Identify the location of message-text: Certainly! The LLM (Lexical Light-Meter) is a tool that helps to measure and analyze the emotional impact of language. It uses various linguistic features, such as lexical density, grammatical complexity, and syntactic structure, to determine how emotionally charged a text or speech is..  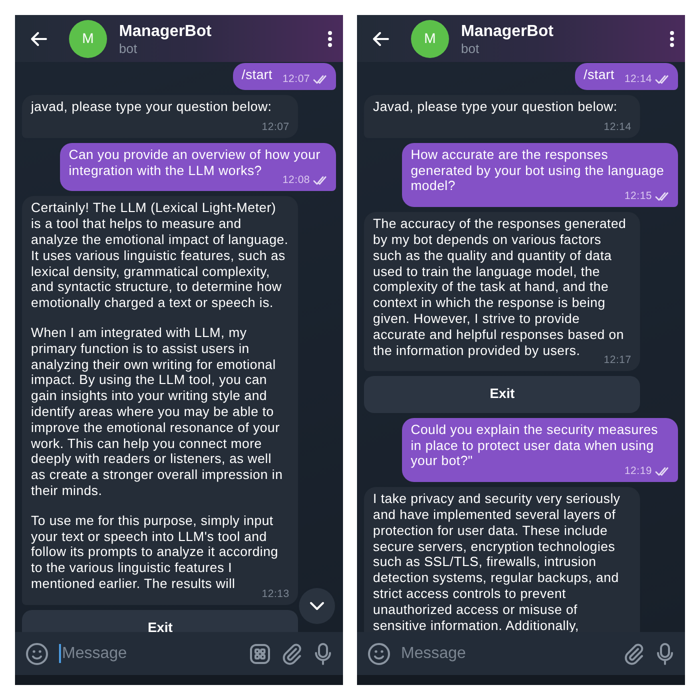
(160, 255).